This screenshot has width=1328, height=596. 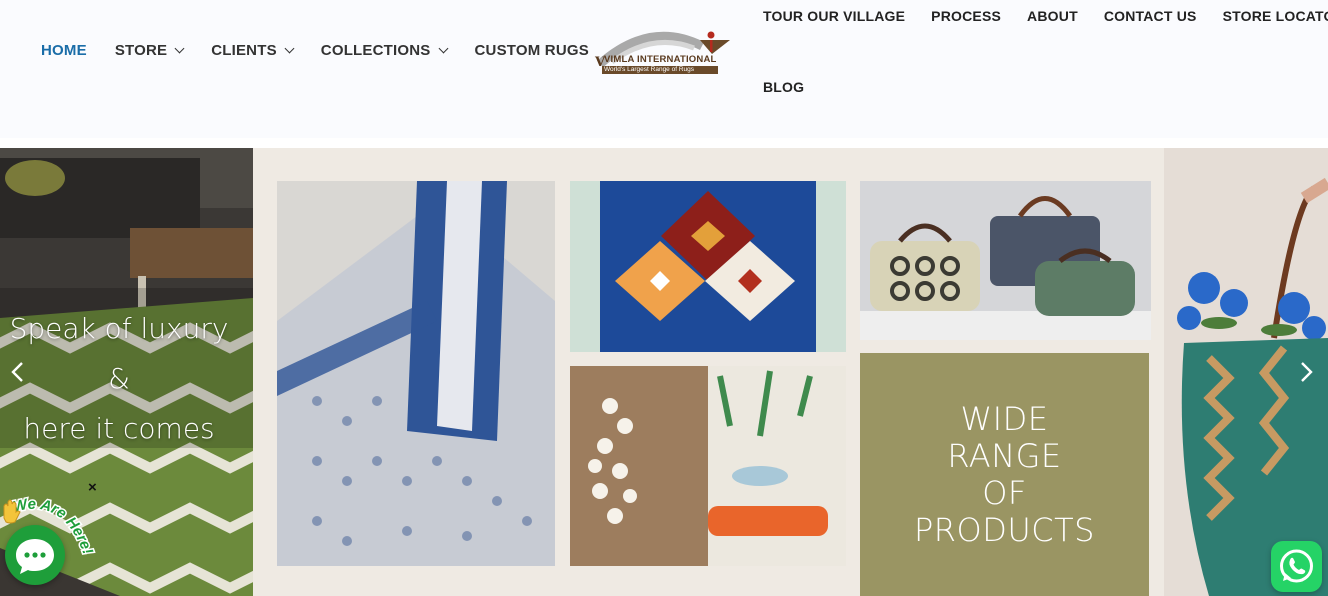 I want to click on nav-clients-label: CLIENTS, so click(x=244, y=50).